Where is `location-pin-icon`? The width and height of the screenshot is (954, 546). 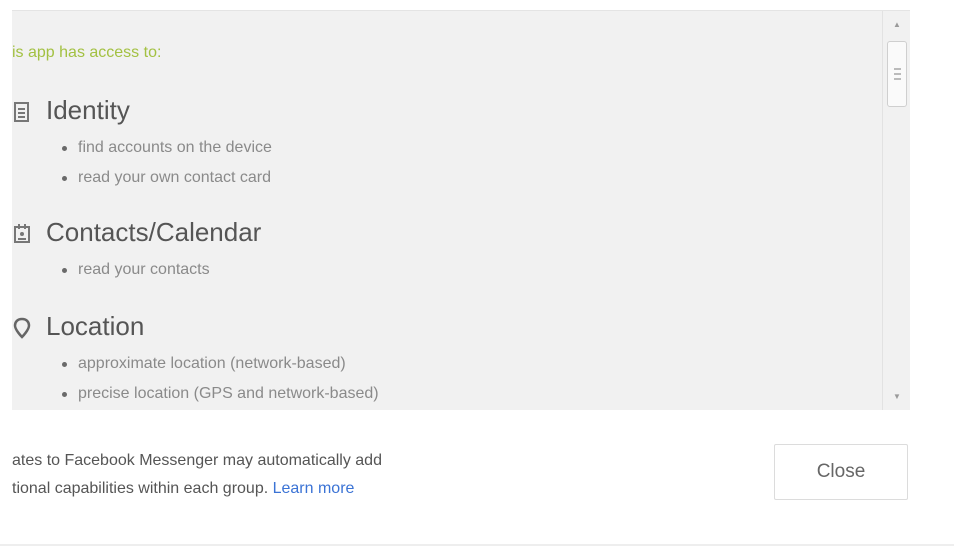 location-pin-icon is located at coordinates (22, 328).